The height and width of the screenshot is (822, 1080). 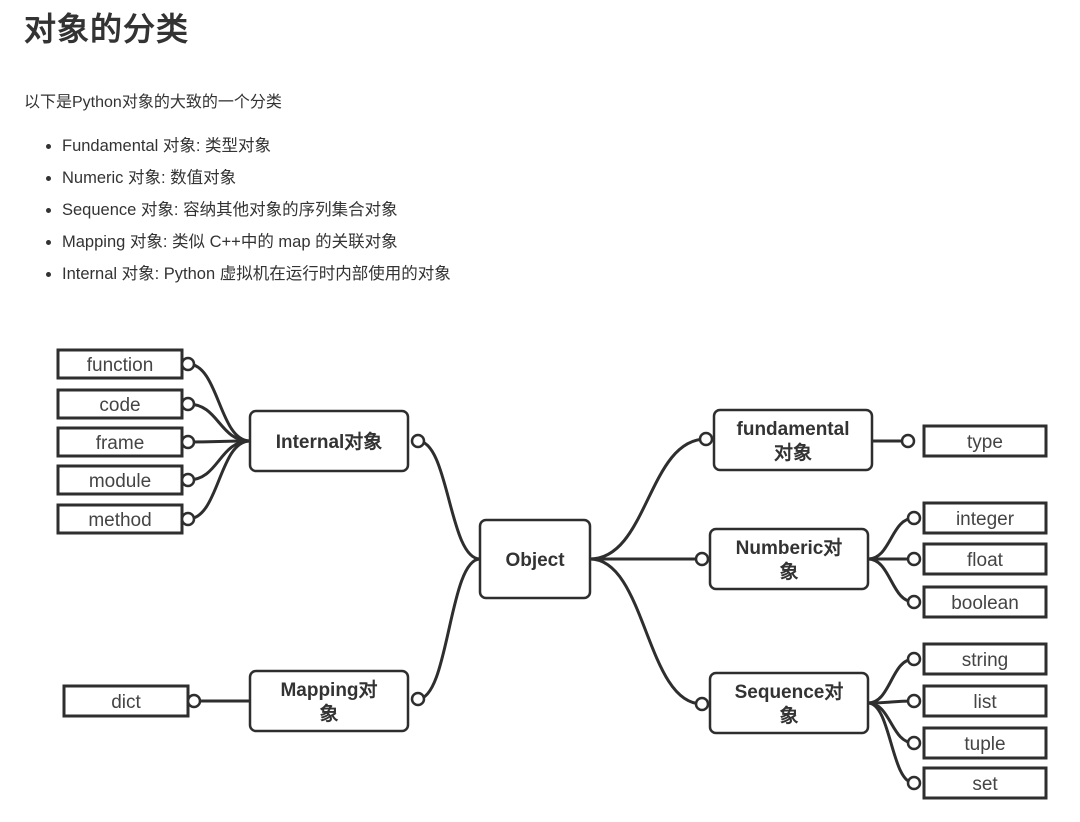 I want to click on leaf-node-module: module, so click(x=120, y=480).